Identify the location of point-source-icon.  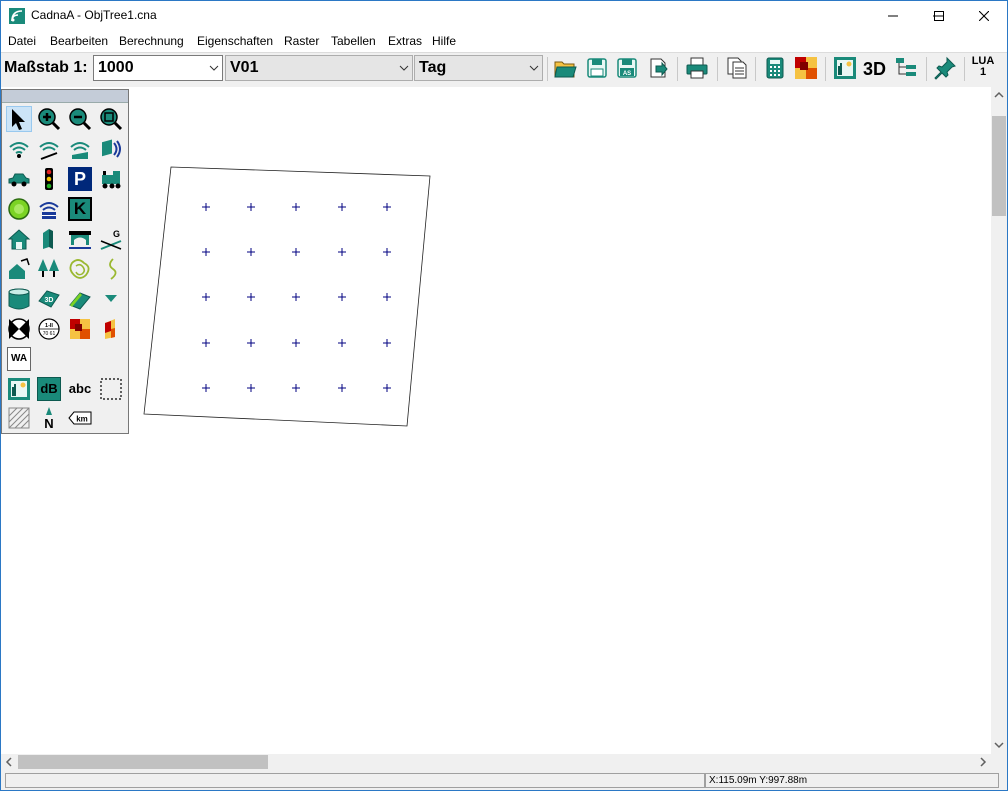
(19, 149).